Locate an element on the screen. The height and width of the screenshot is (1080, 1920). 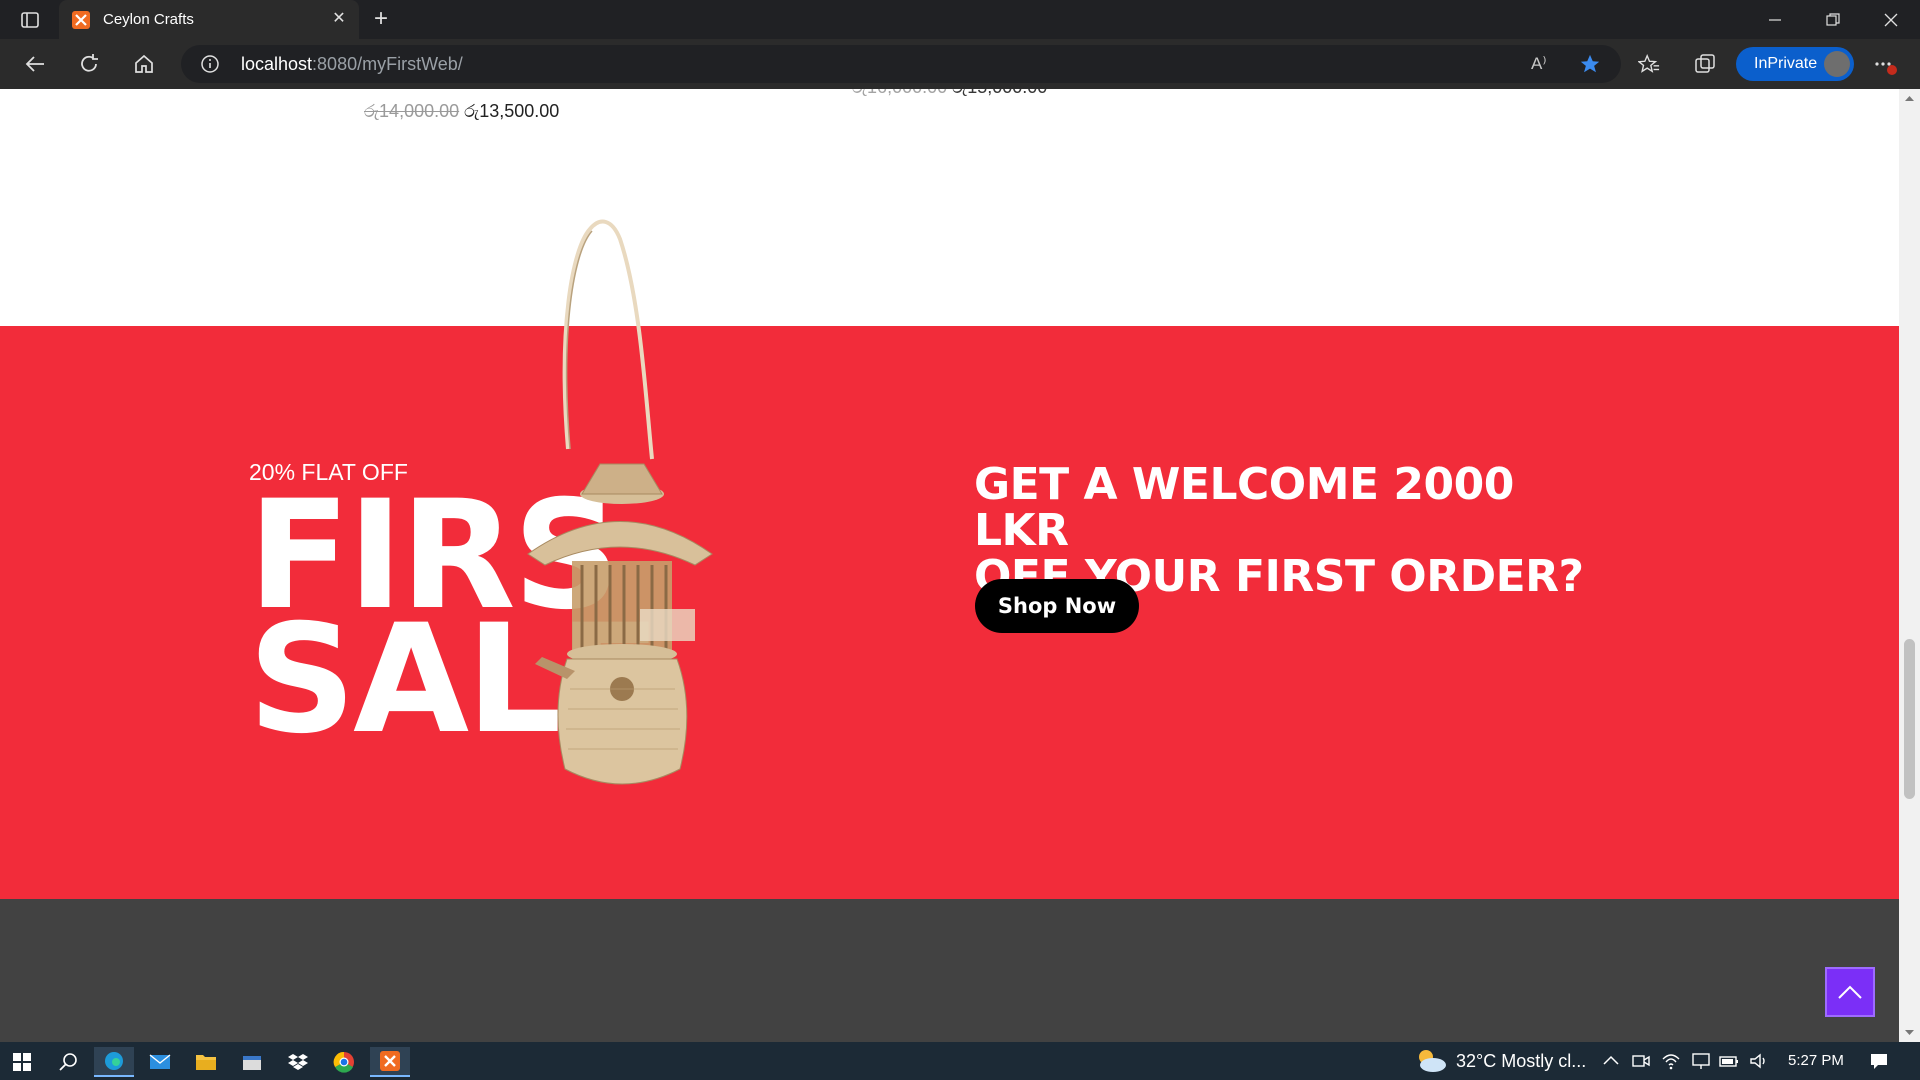
current-price: රු13,500.00 is located at coordinates (512, 111).